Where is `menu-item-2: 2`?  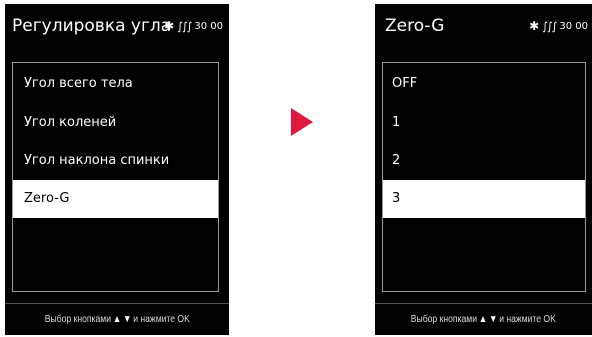 menu-item-2: 2 is located at coordinates (484, 161).